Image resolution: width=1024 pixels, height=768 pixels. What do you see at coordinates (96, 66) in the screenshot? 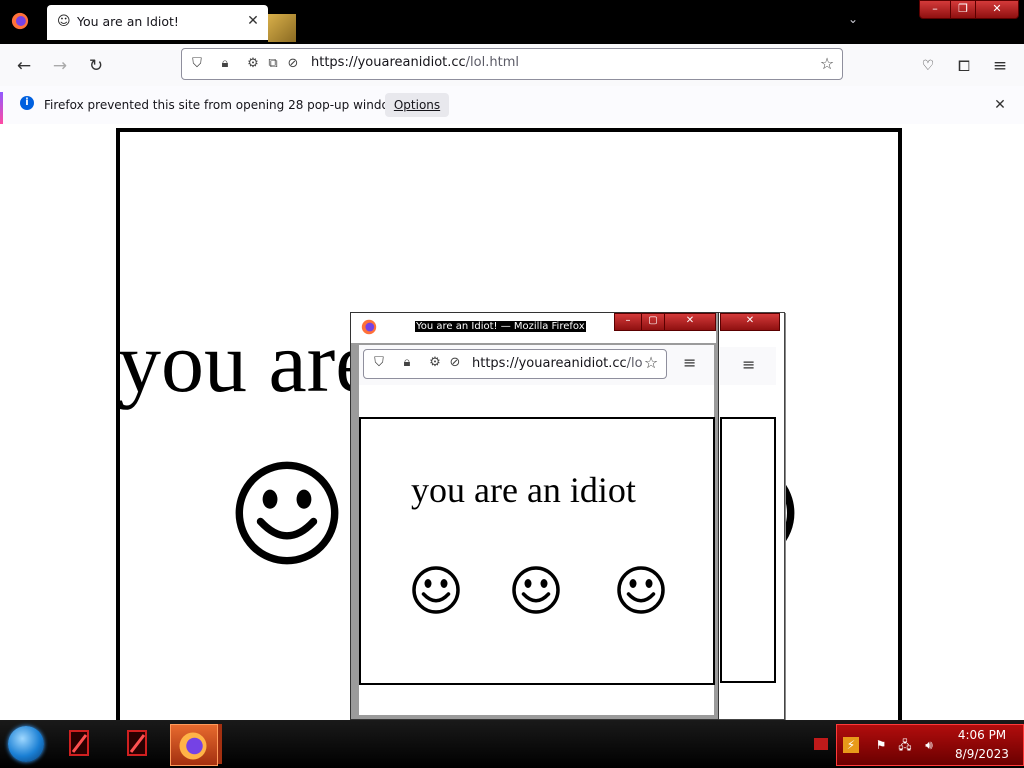
I see `reload-icon: ↻` at bounding box center [96, 66].